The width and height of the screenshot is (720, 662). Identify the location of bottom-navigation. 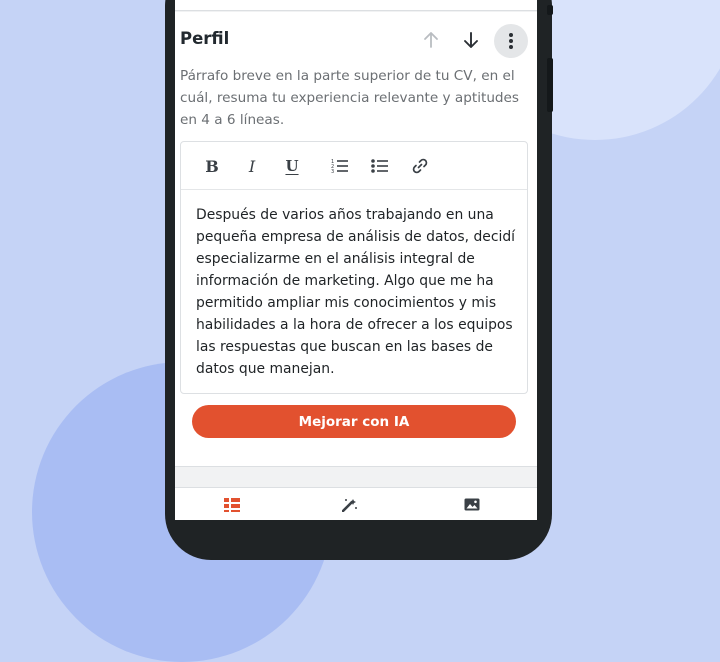
(356, 503).